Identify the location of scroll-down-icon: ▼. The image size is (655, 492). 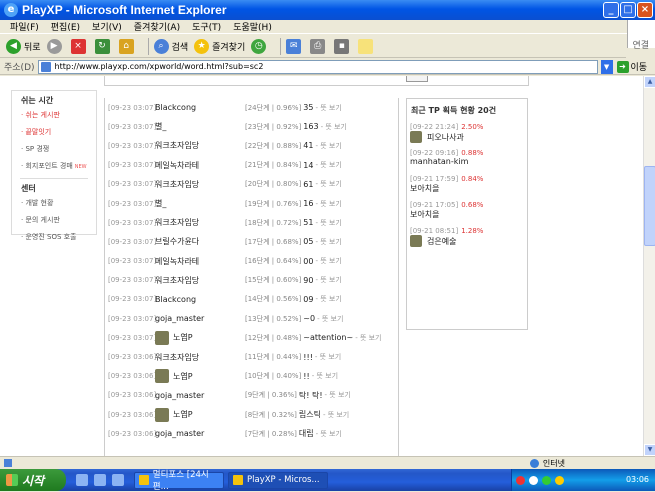
(649, 450).